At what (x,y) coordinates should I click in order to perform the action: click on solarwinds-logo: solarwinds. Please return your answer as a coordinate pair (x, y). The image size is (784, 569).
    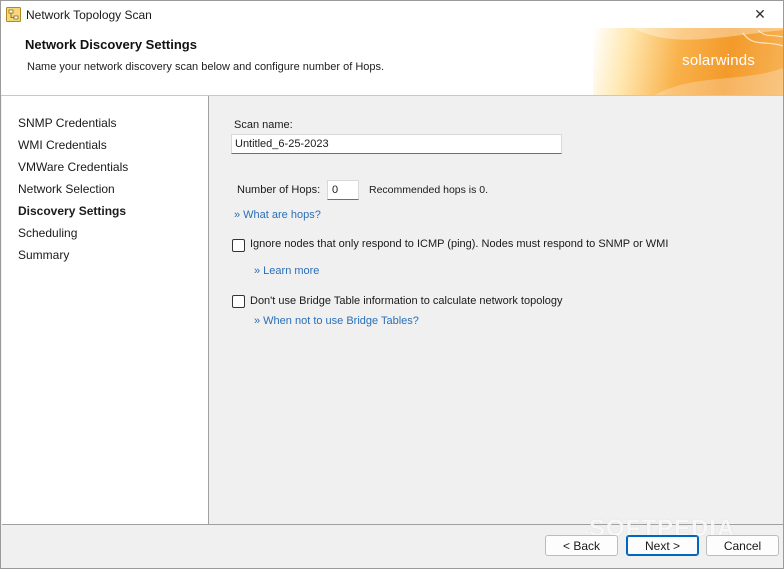
    Looking at the image, I should click on (718, 60).